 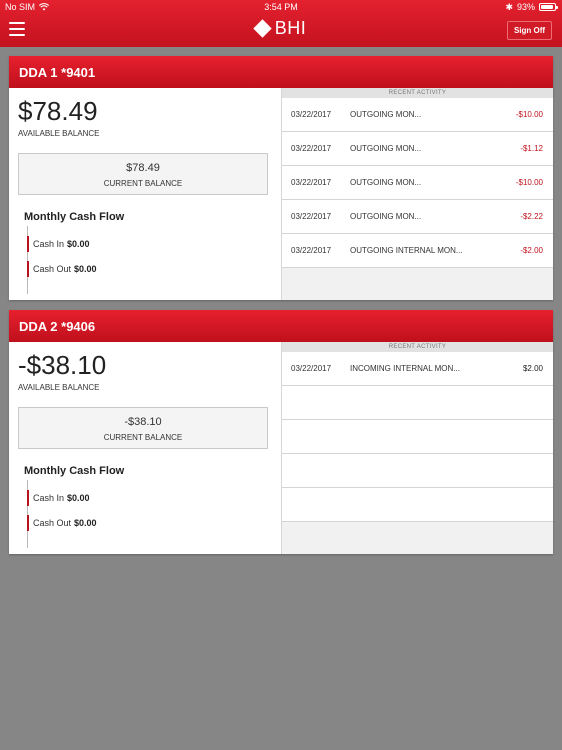 I want to click on activity-row: 03/22/2017 OUTGOING MON... -$2.22, so click(x=417, y=217).